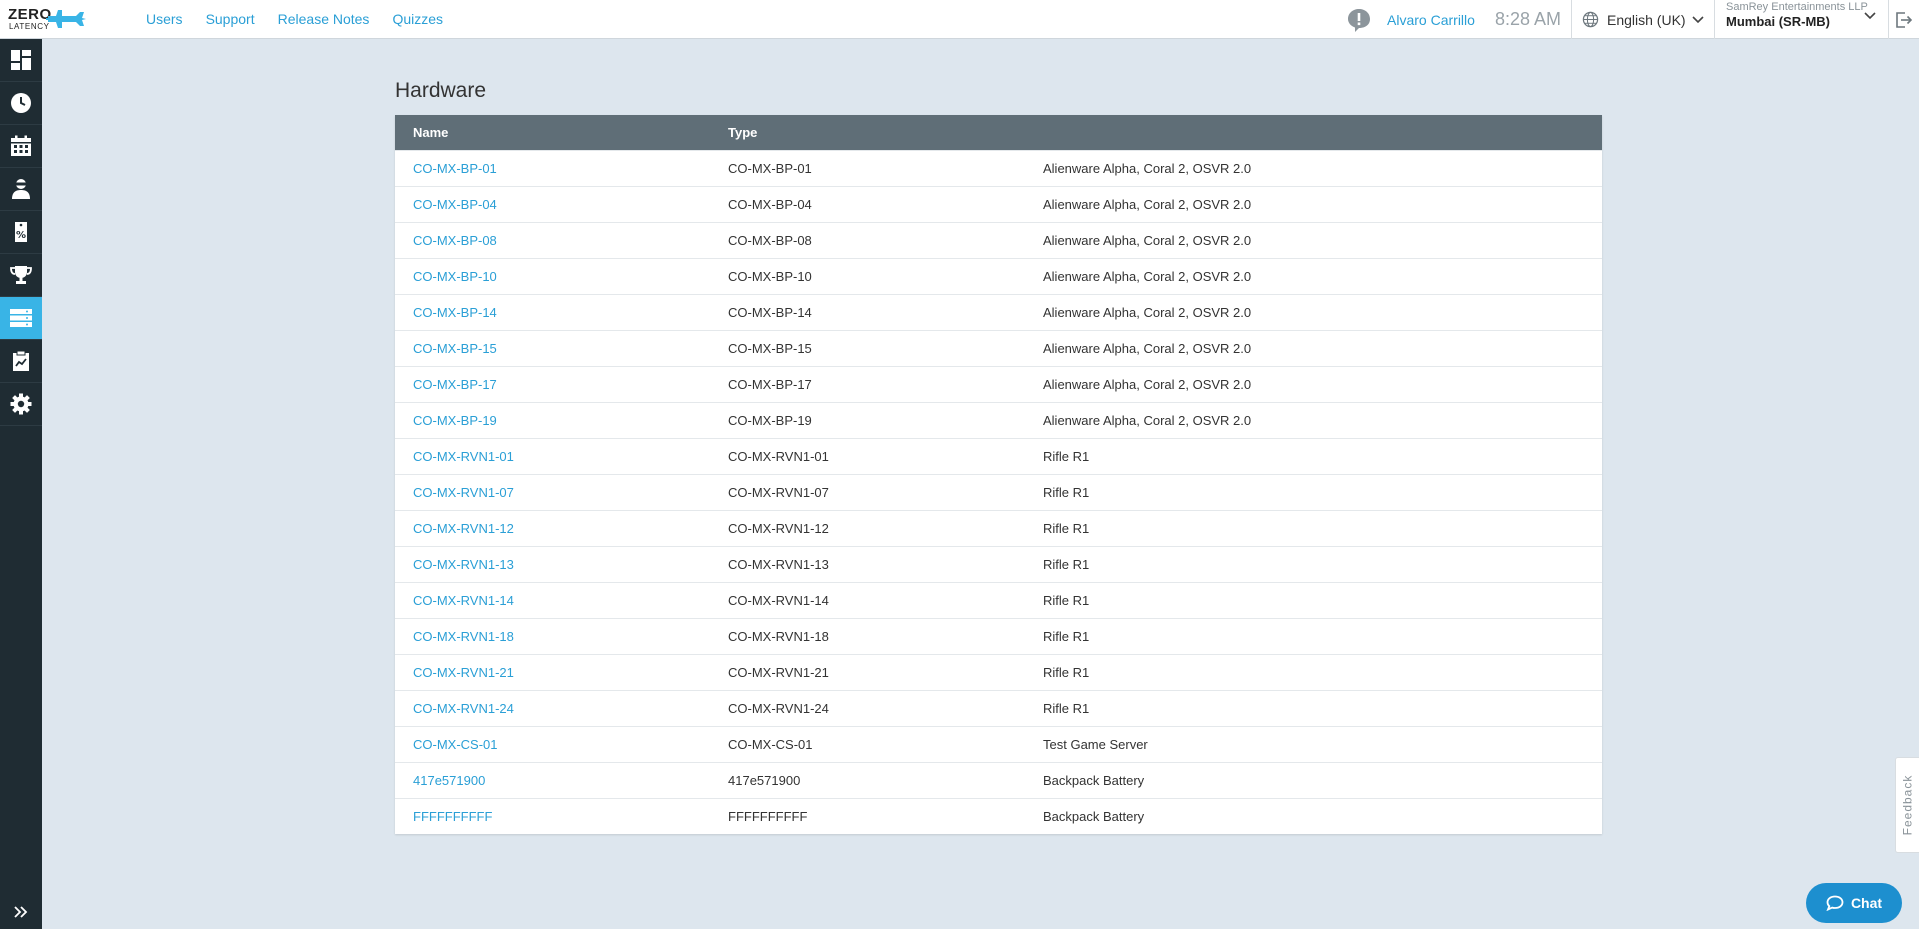 The image size is (1919, 929). I want to click on settings-icon, so click(21, 404).